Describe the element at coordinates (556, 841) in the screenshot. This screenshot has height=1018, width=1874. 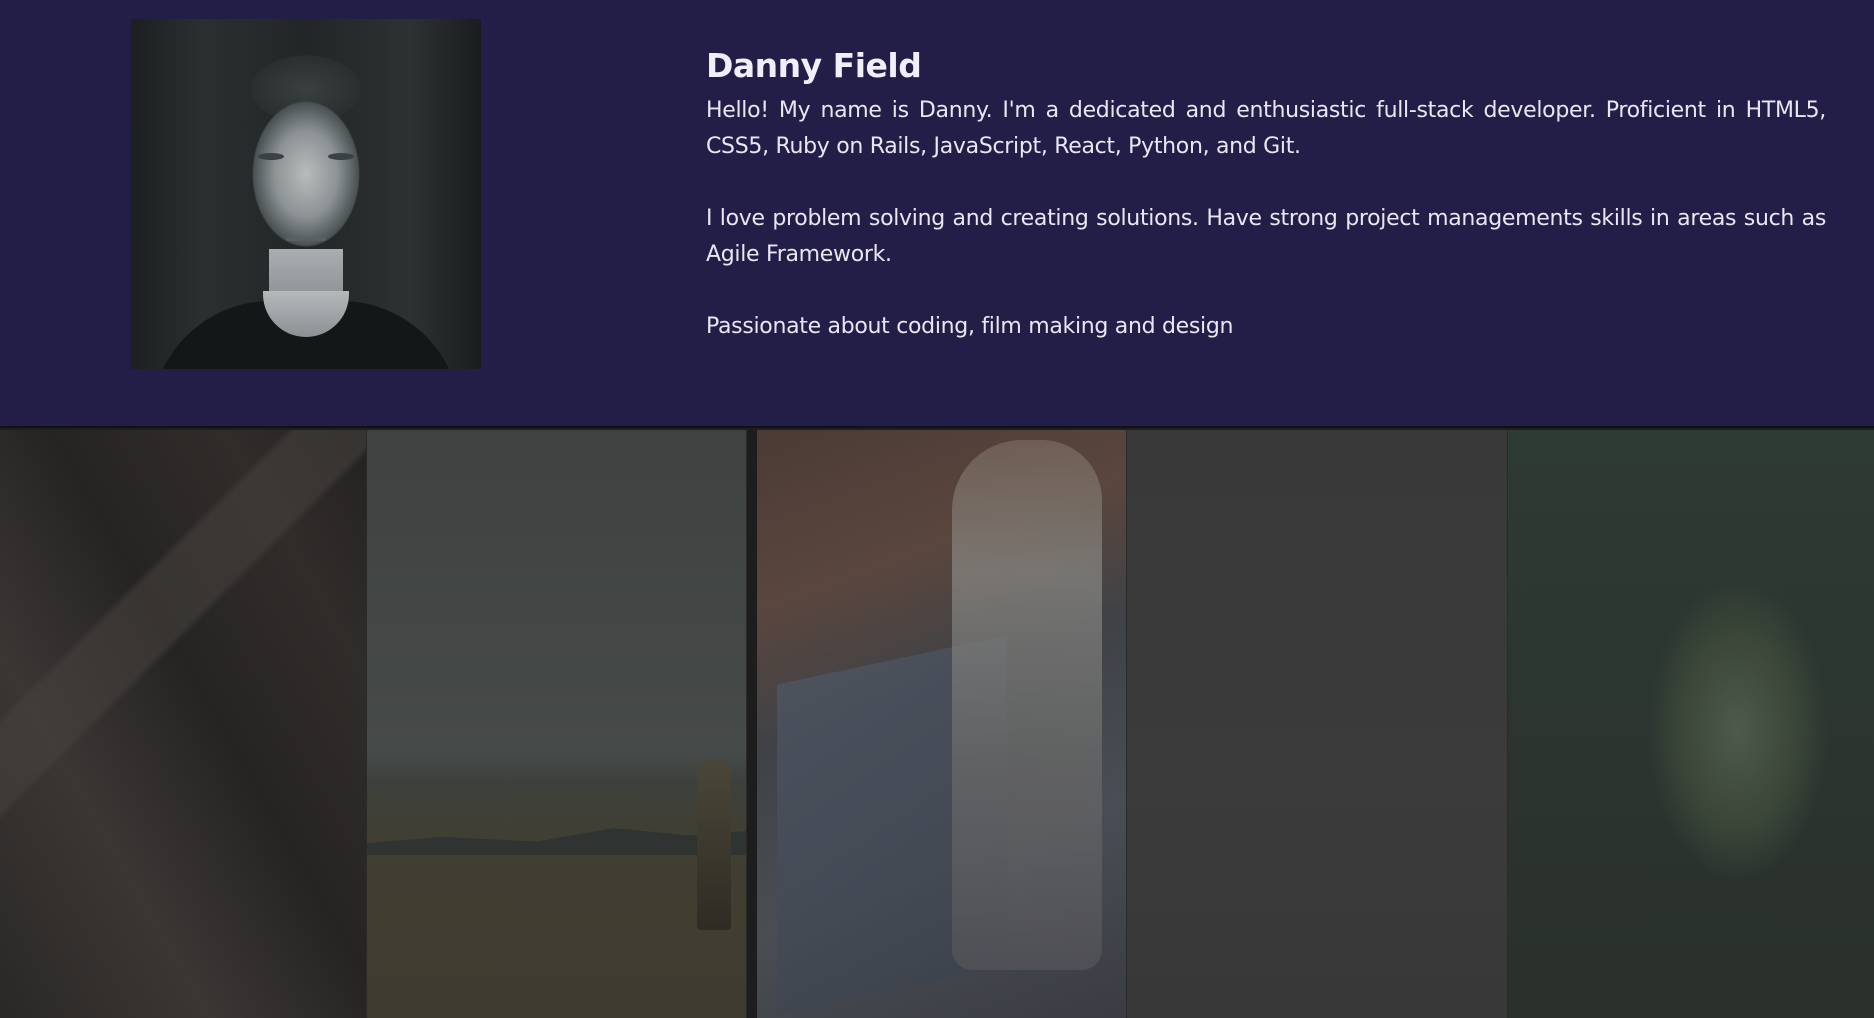
I see `tile-hills` at that location.